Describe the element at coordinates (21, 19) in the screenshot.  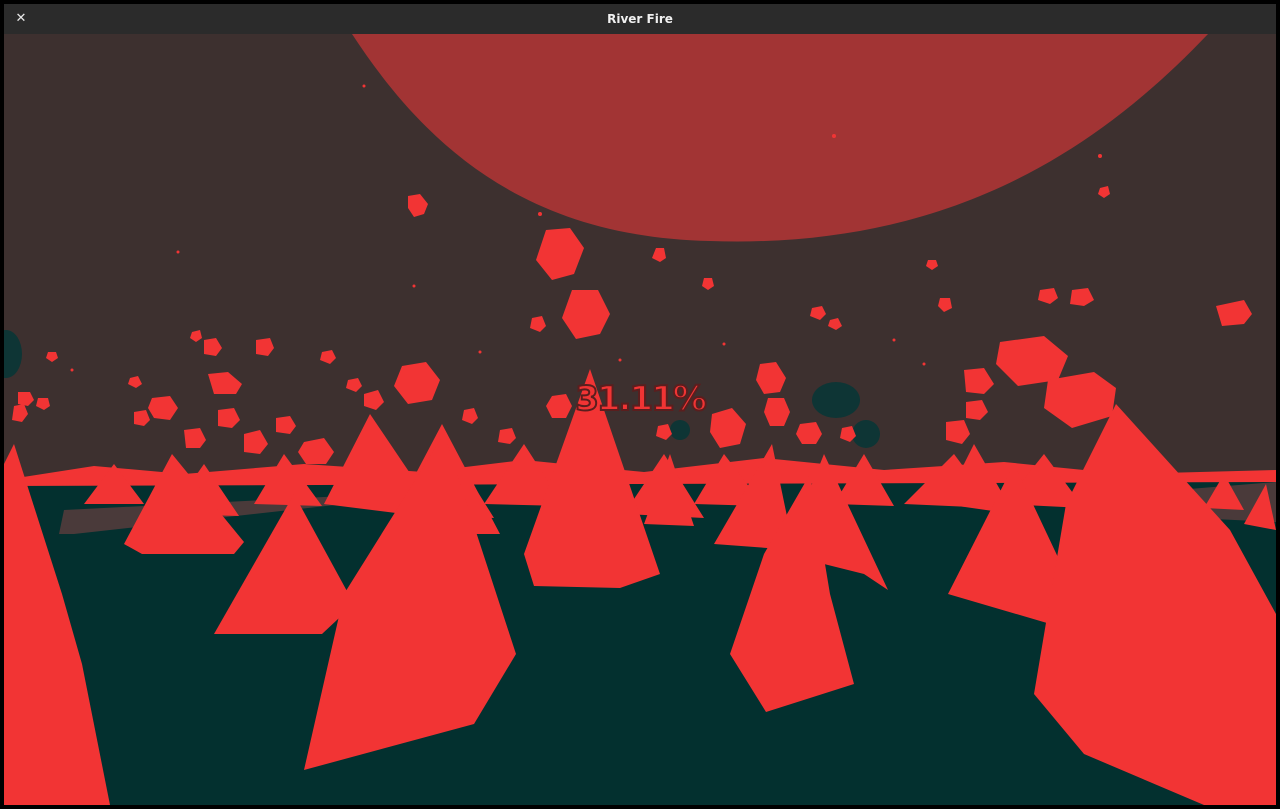
I see `close-icon: ✕` at that location.